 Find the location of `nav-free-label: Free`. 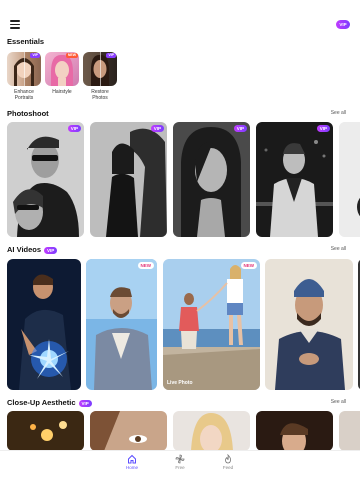

nav-free-label: Free is located at coordinates (180, 467).